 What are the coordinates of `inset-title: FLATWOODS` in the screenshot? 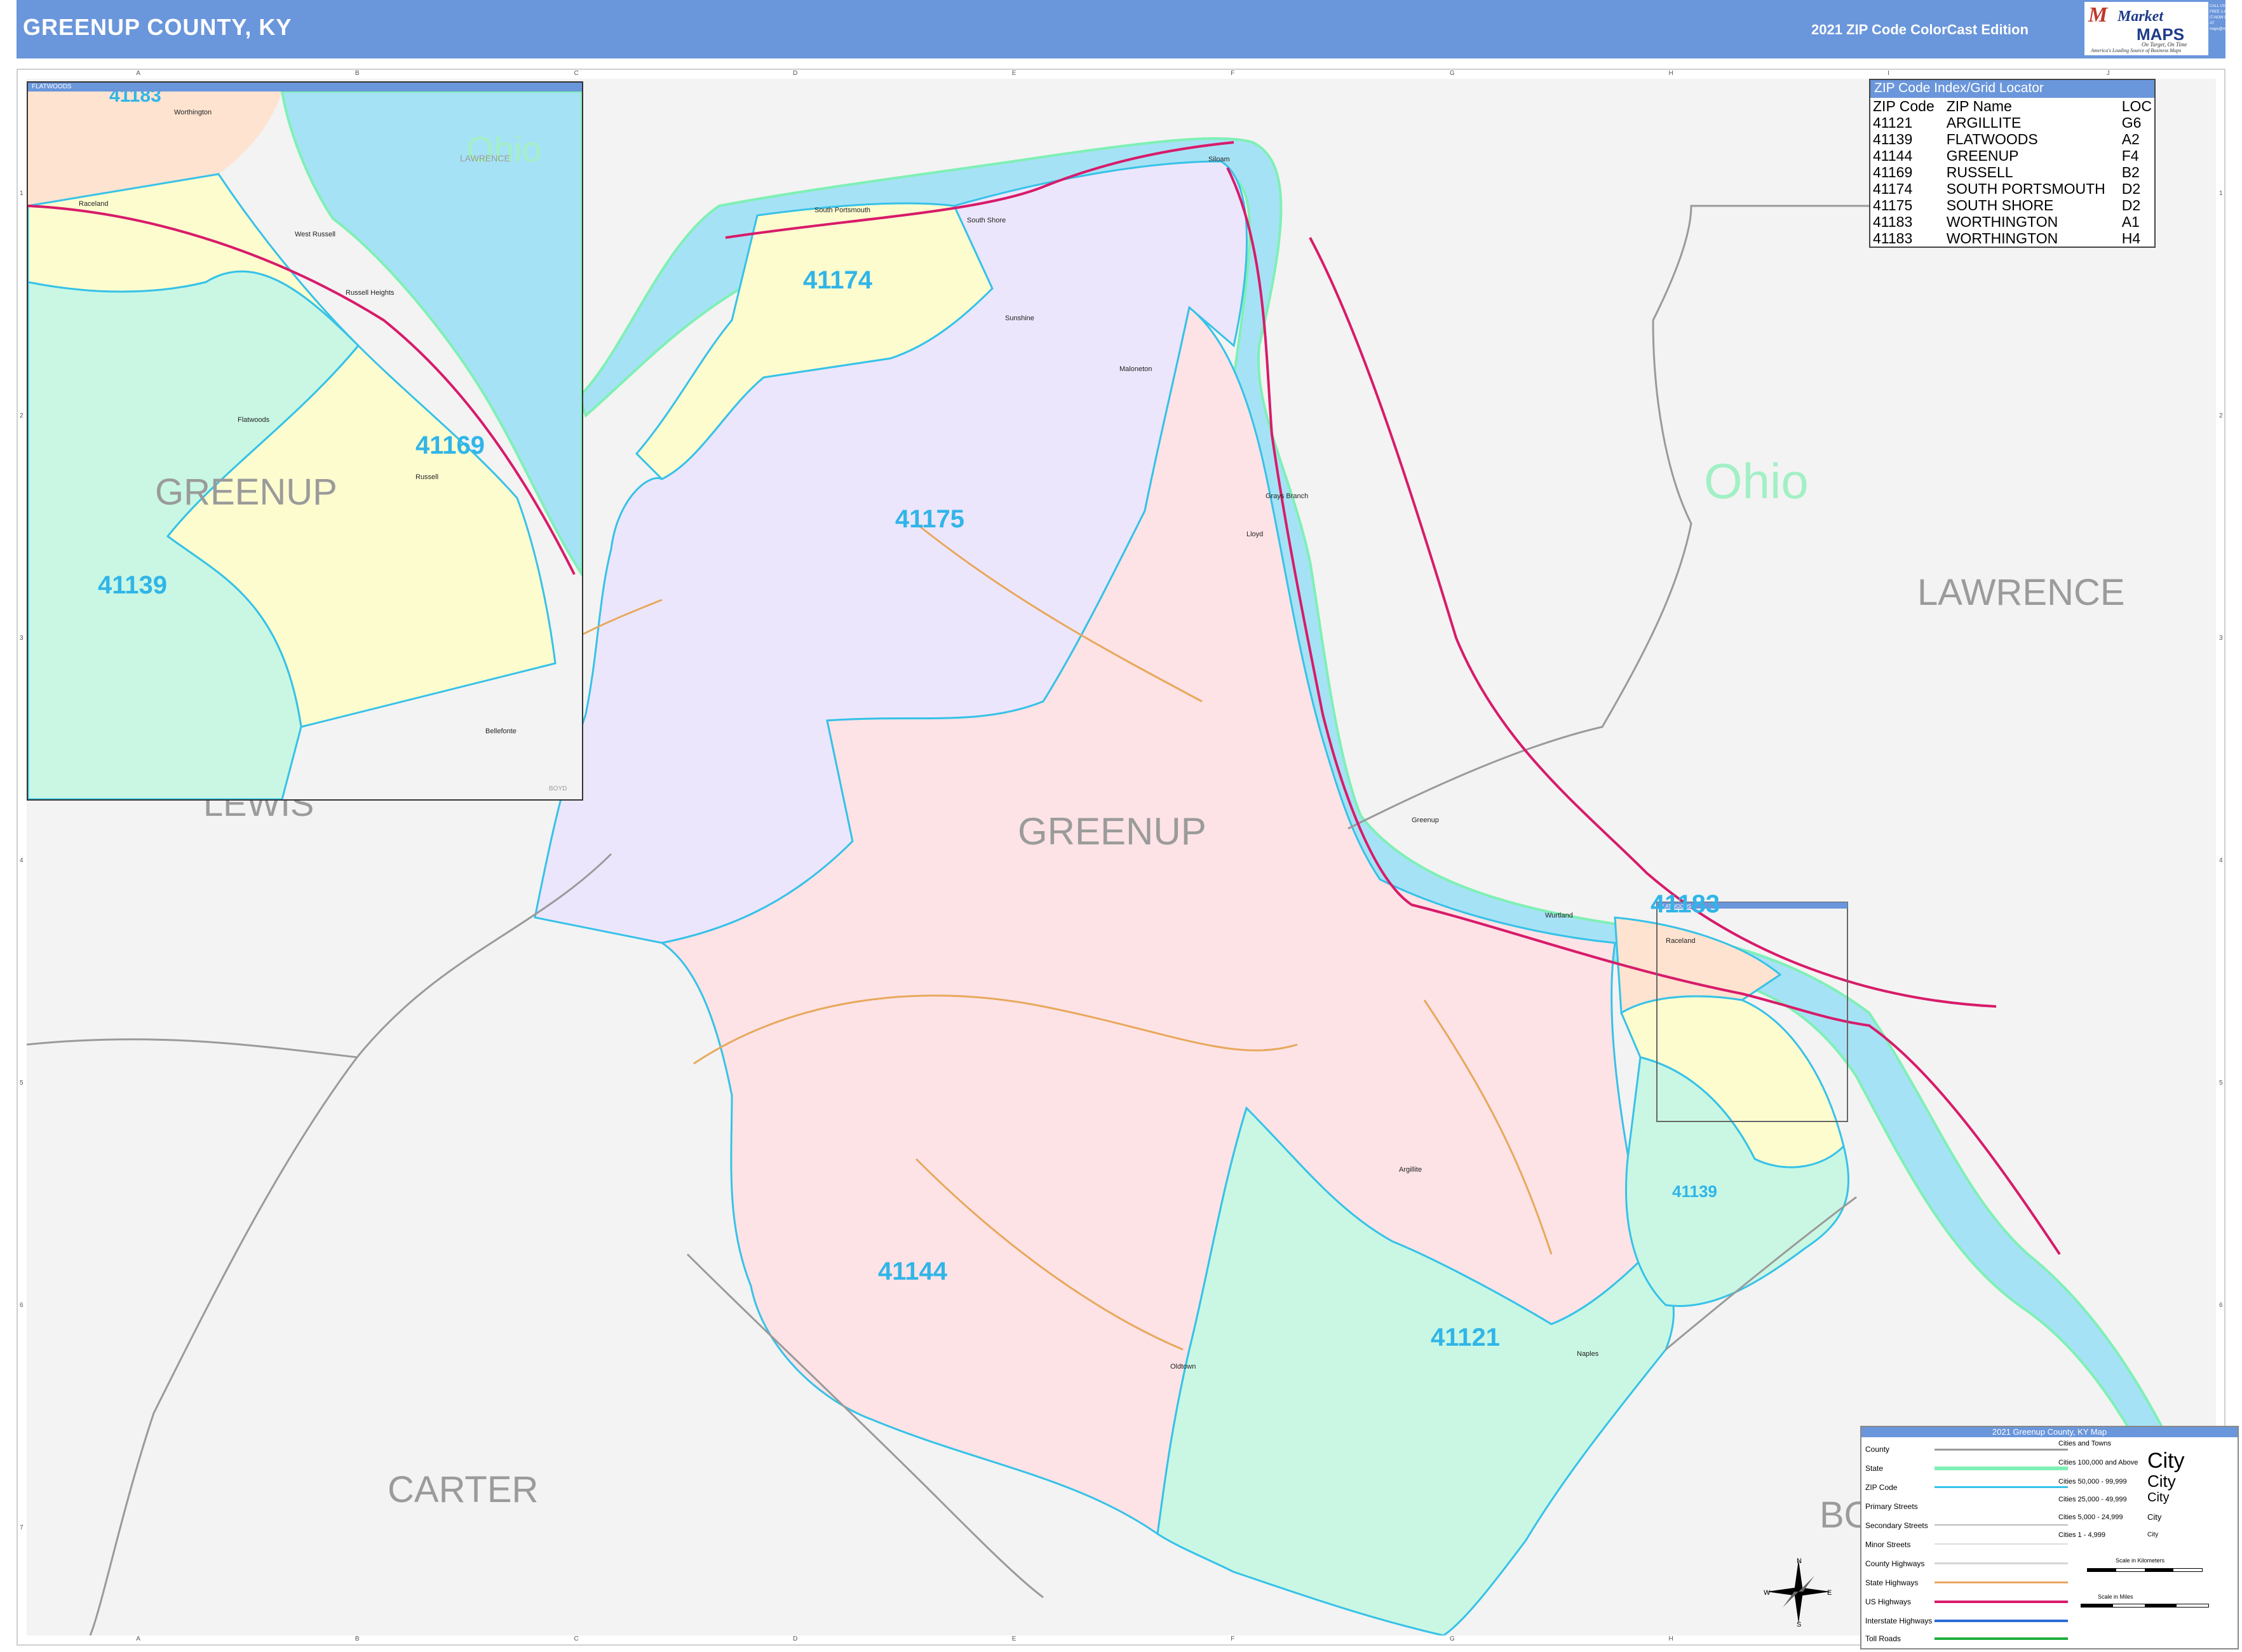 It's located at (305, 87).